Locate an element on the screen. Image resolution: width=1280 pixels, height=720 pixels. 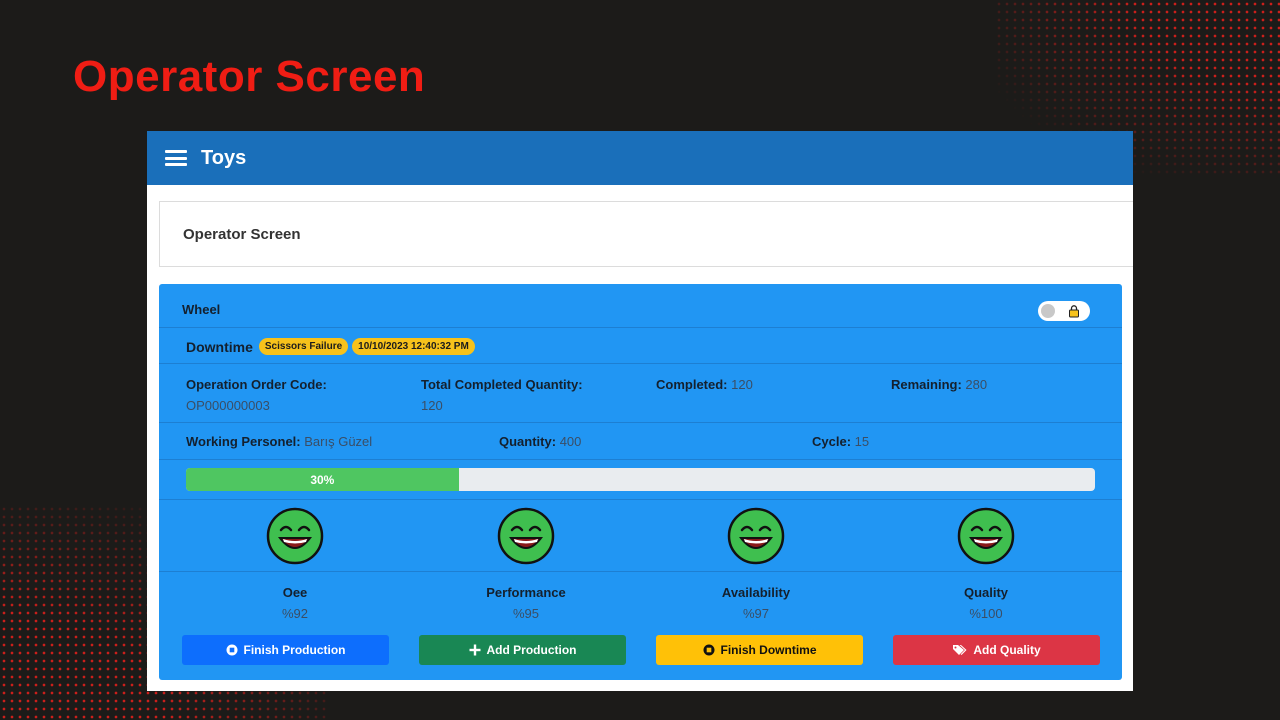
toggle-knob is located at coordinates (1048, 311).